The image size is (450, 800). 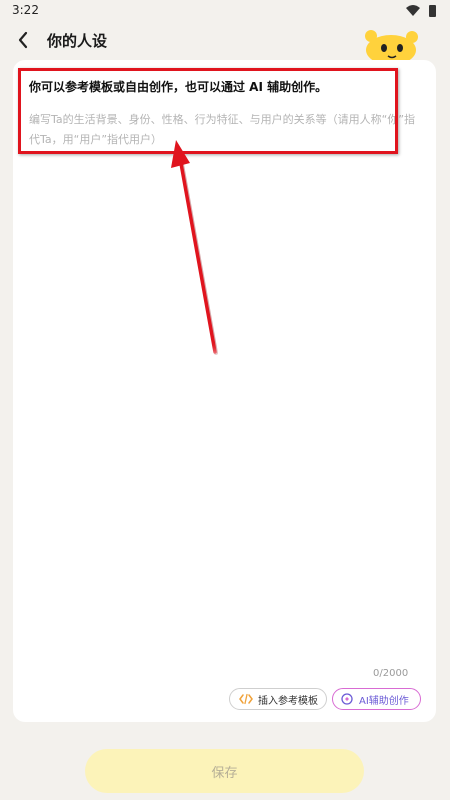 What do you see at coordinates (25, 10) in the screenshot?
I see `status-time: 3:22` at bounding box center [25, 10].